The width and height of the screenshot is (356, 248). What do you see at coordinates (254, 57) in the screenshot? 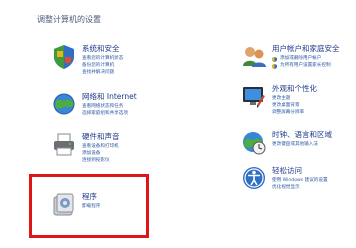
I see `users-icon` at bounding box center [254, 57].